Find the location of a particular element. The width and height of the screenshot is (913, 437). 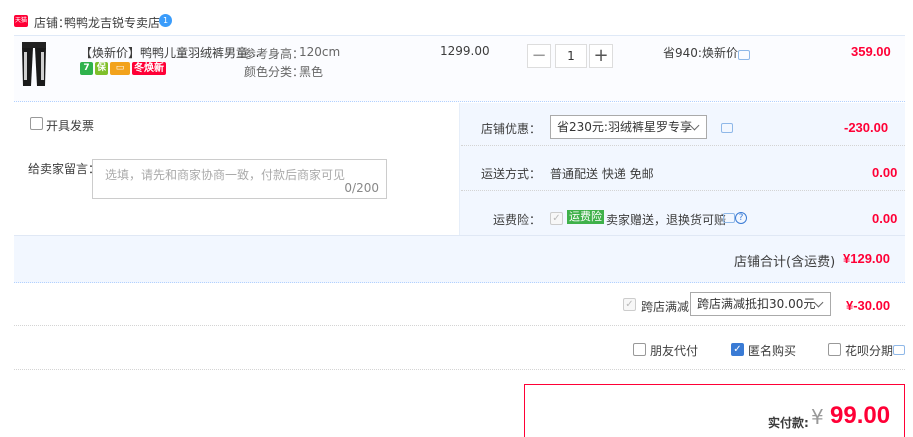

quantity-increase-button: + is located at coordinates (601, 56).